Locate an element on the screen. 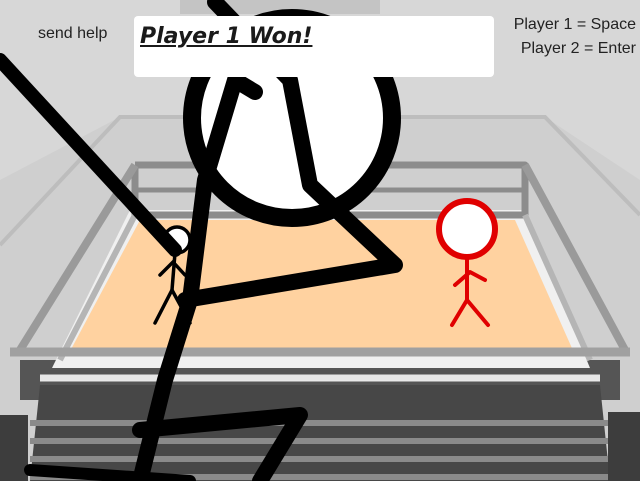  player2-head is located at coordinates (467, 229).